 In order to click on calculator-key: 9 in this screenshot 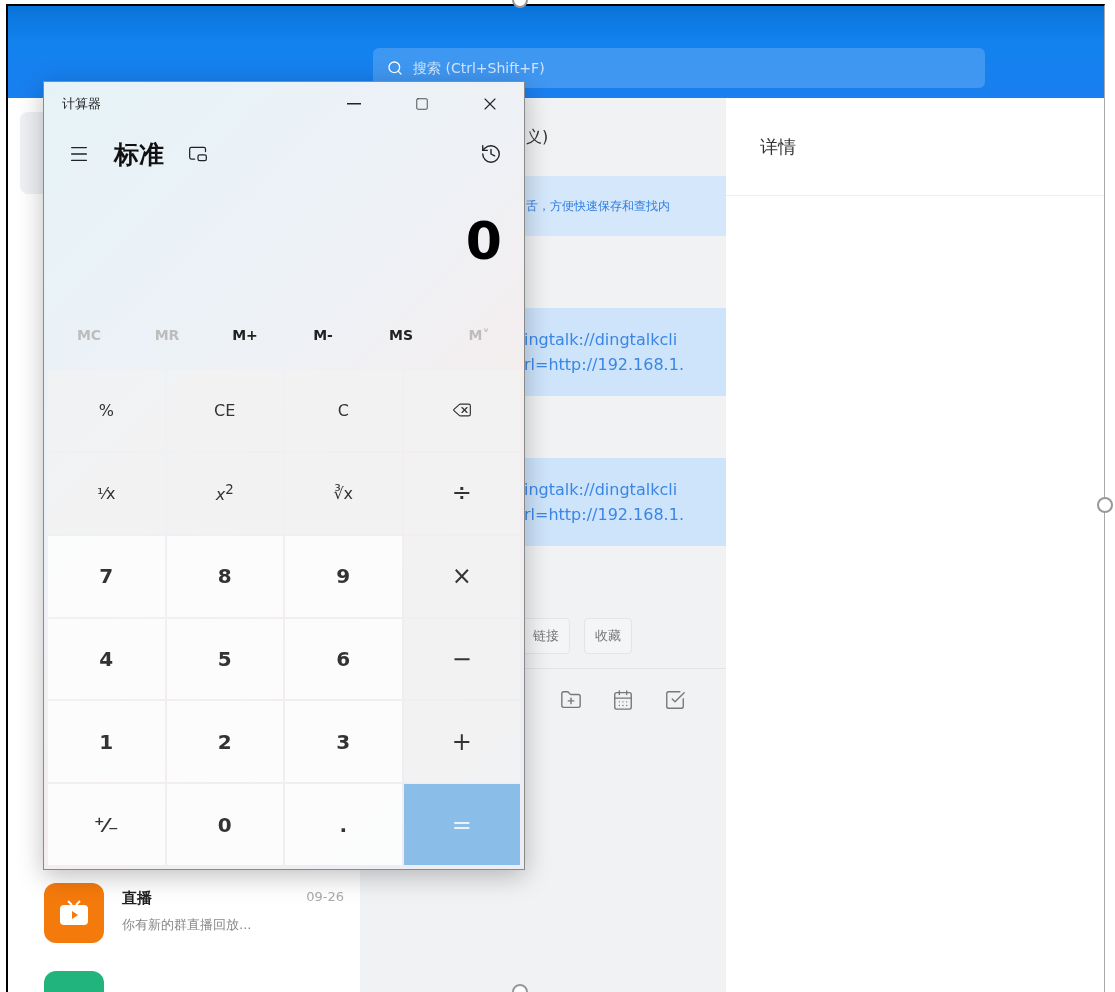, I will do `click(343, 576)`.